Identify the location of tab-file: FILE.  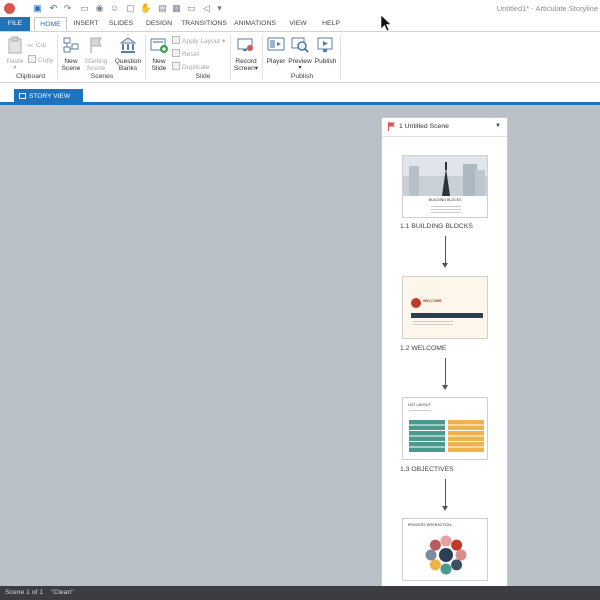
(15, 24).